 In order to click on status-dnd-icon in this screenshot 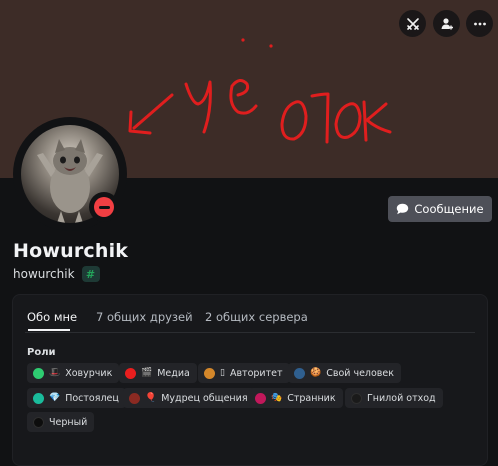, I will do `click(104, 207)`.